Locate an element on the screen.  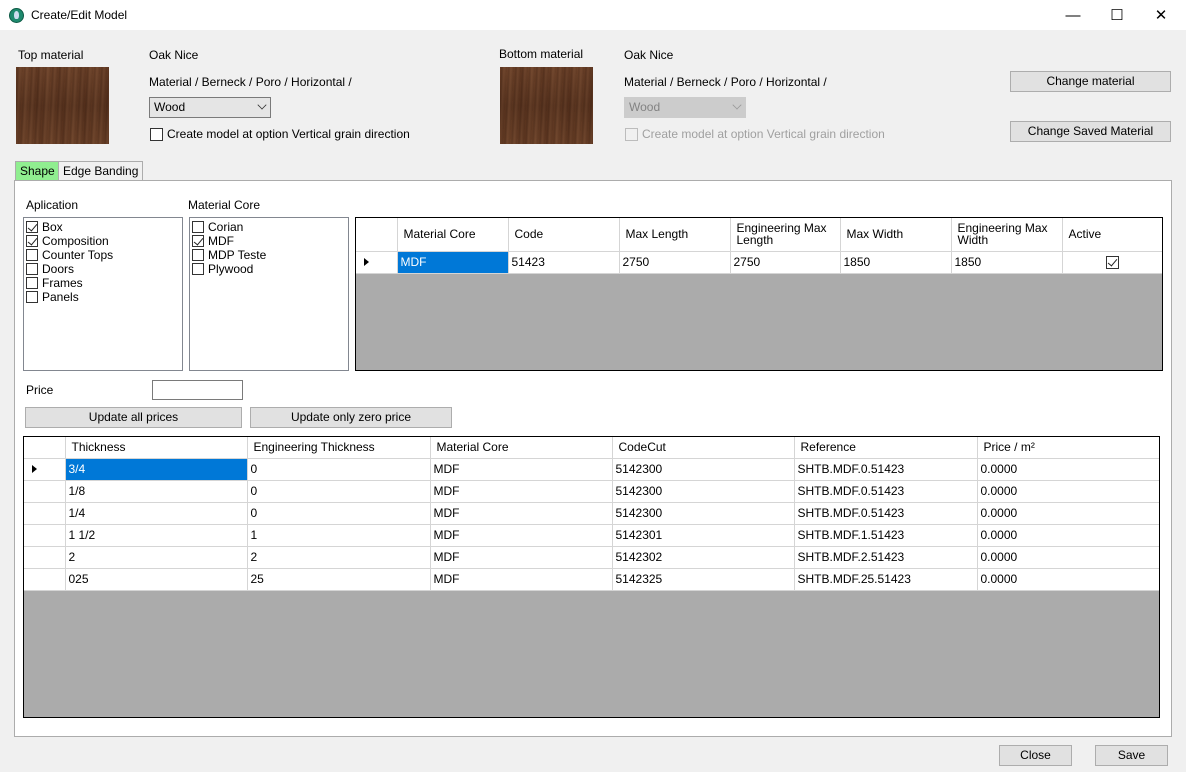
column-header: Active is located at coordinates (1112, 235).